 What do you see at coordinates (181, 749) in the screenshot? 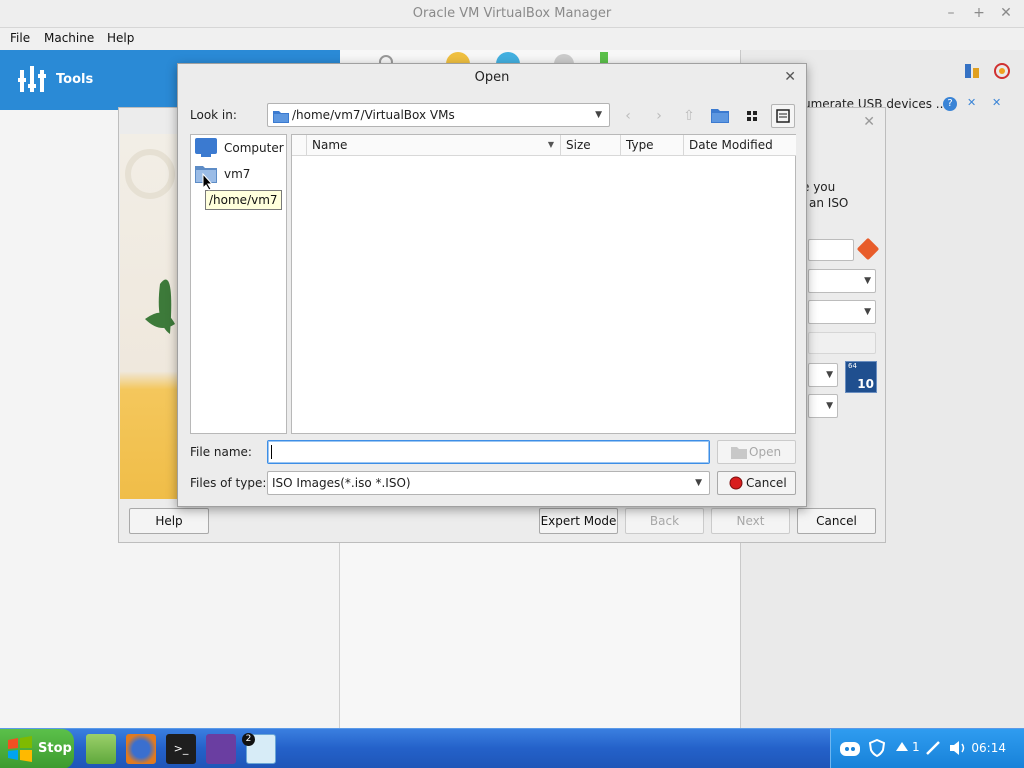
I see `terminal-icon: >_` at bounding box center [181, 749].